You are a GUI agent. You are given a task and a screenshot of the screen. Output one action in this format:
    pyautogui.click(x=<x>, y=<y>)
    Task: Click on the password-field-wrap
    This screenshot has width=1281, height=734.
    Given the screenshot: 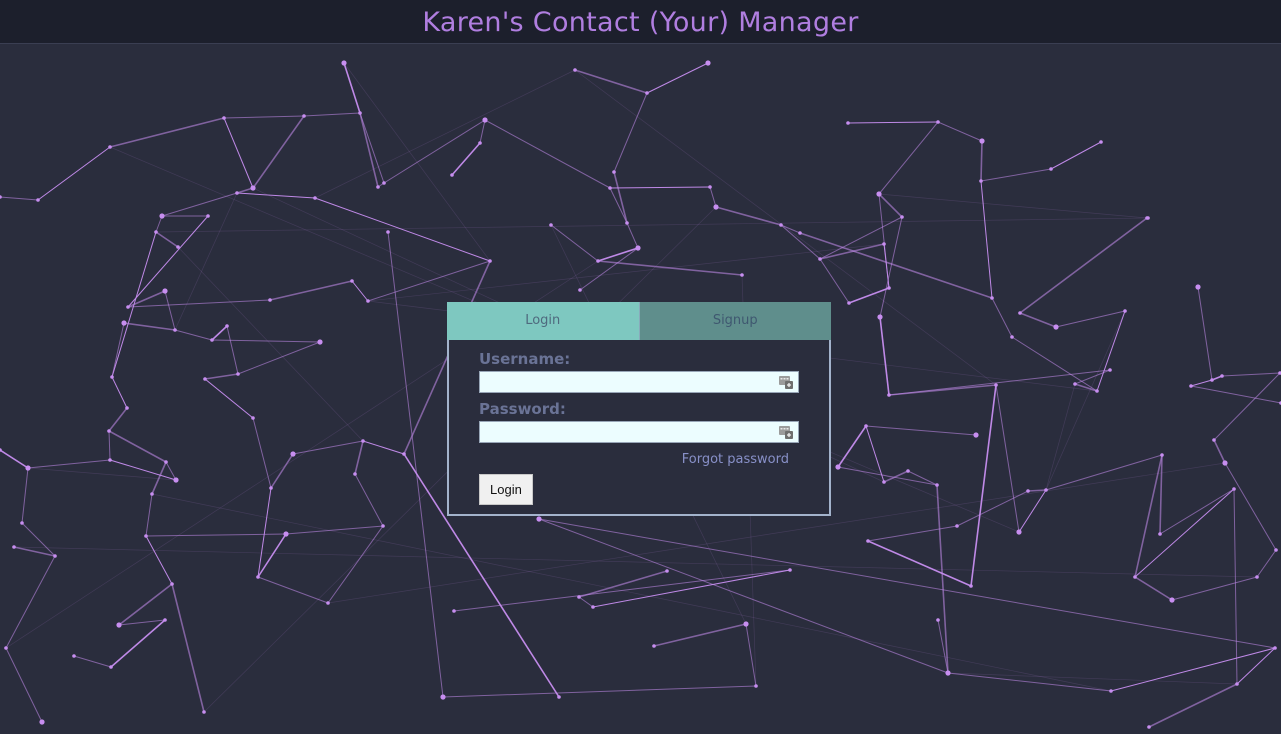 What is the action you would take?
    pyautogui.click(x=639, y=432)
    